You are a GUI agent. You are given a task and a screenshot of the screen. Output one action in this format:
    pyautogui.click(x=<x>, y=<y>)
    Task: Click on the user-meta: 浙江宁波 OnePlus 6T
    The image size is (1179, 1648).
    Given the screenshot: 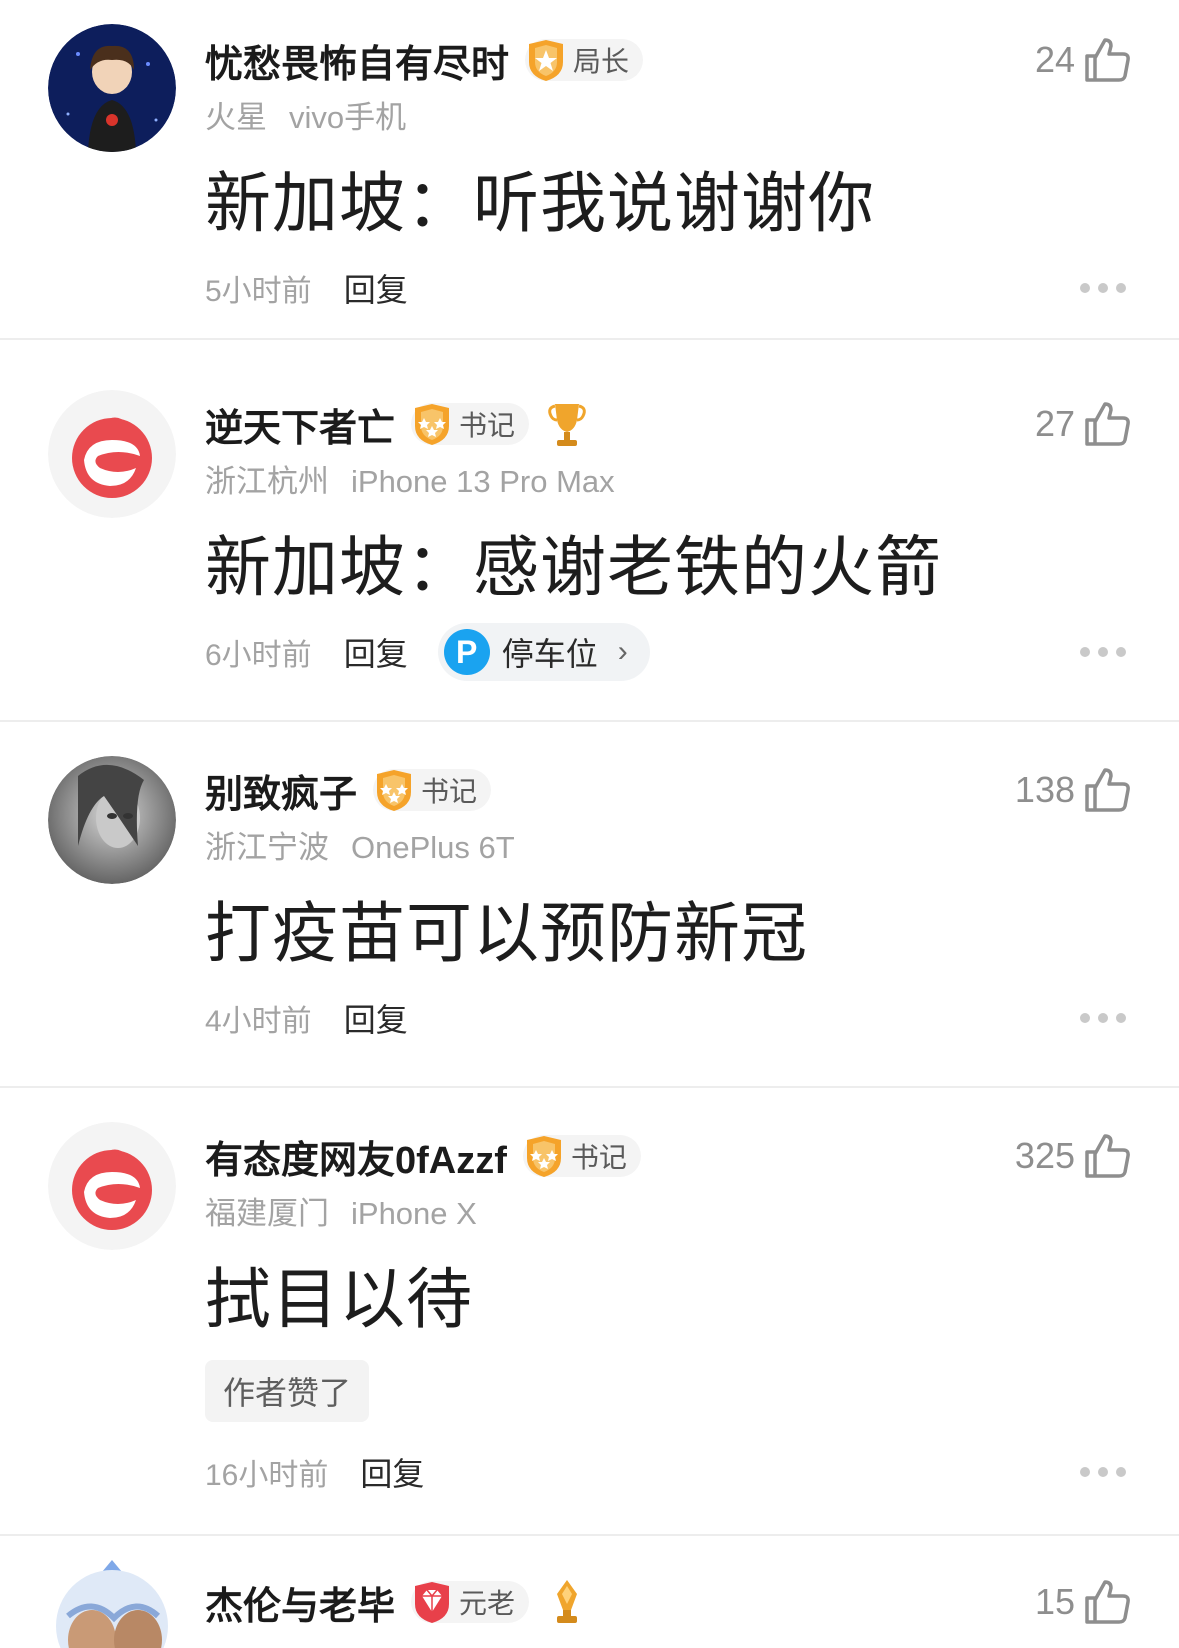 What is the action you would take?
    pyautogui.click(x=360, y=844)
    